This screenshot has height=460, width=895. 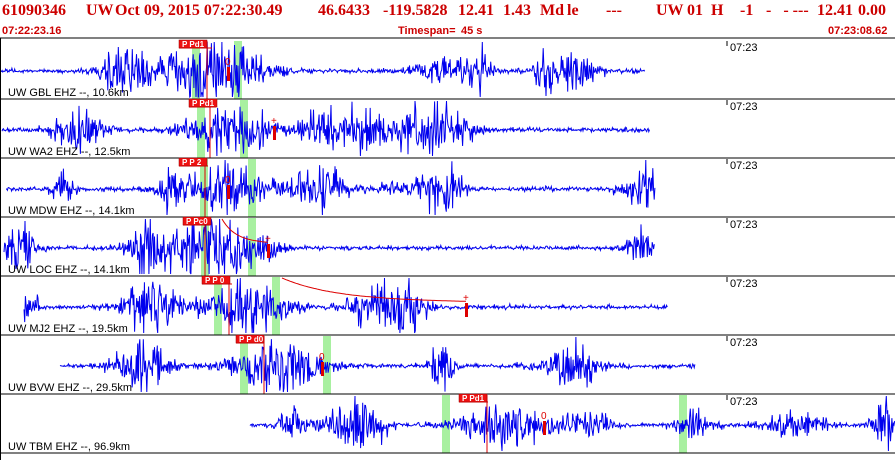 I want to click on channel-label: UW BVW EHZ --, 29.5km, so click(x=70, y=388).